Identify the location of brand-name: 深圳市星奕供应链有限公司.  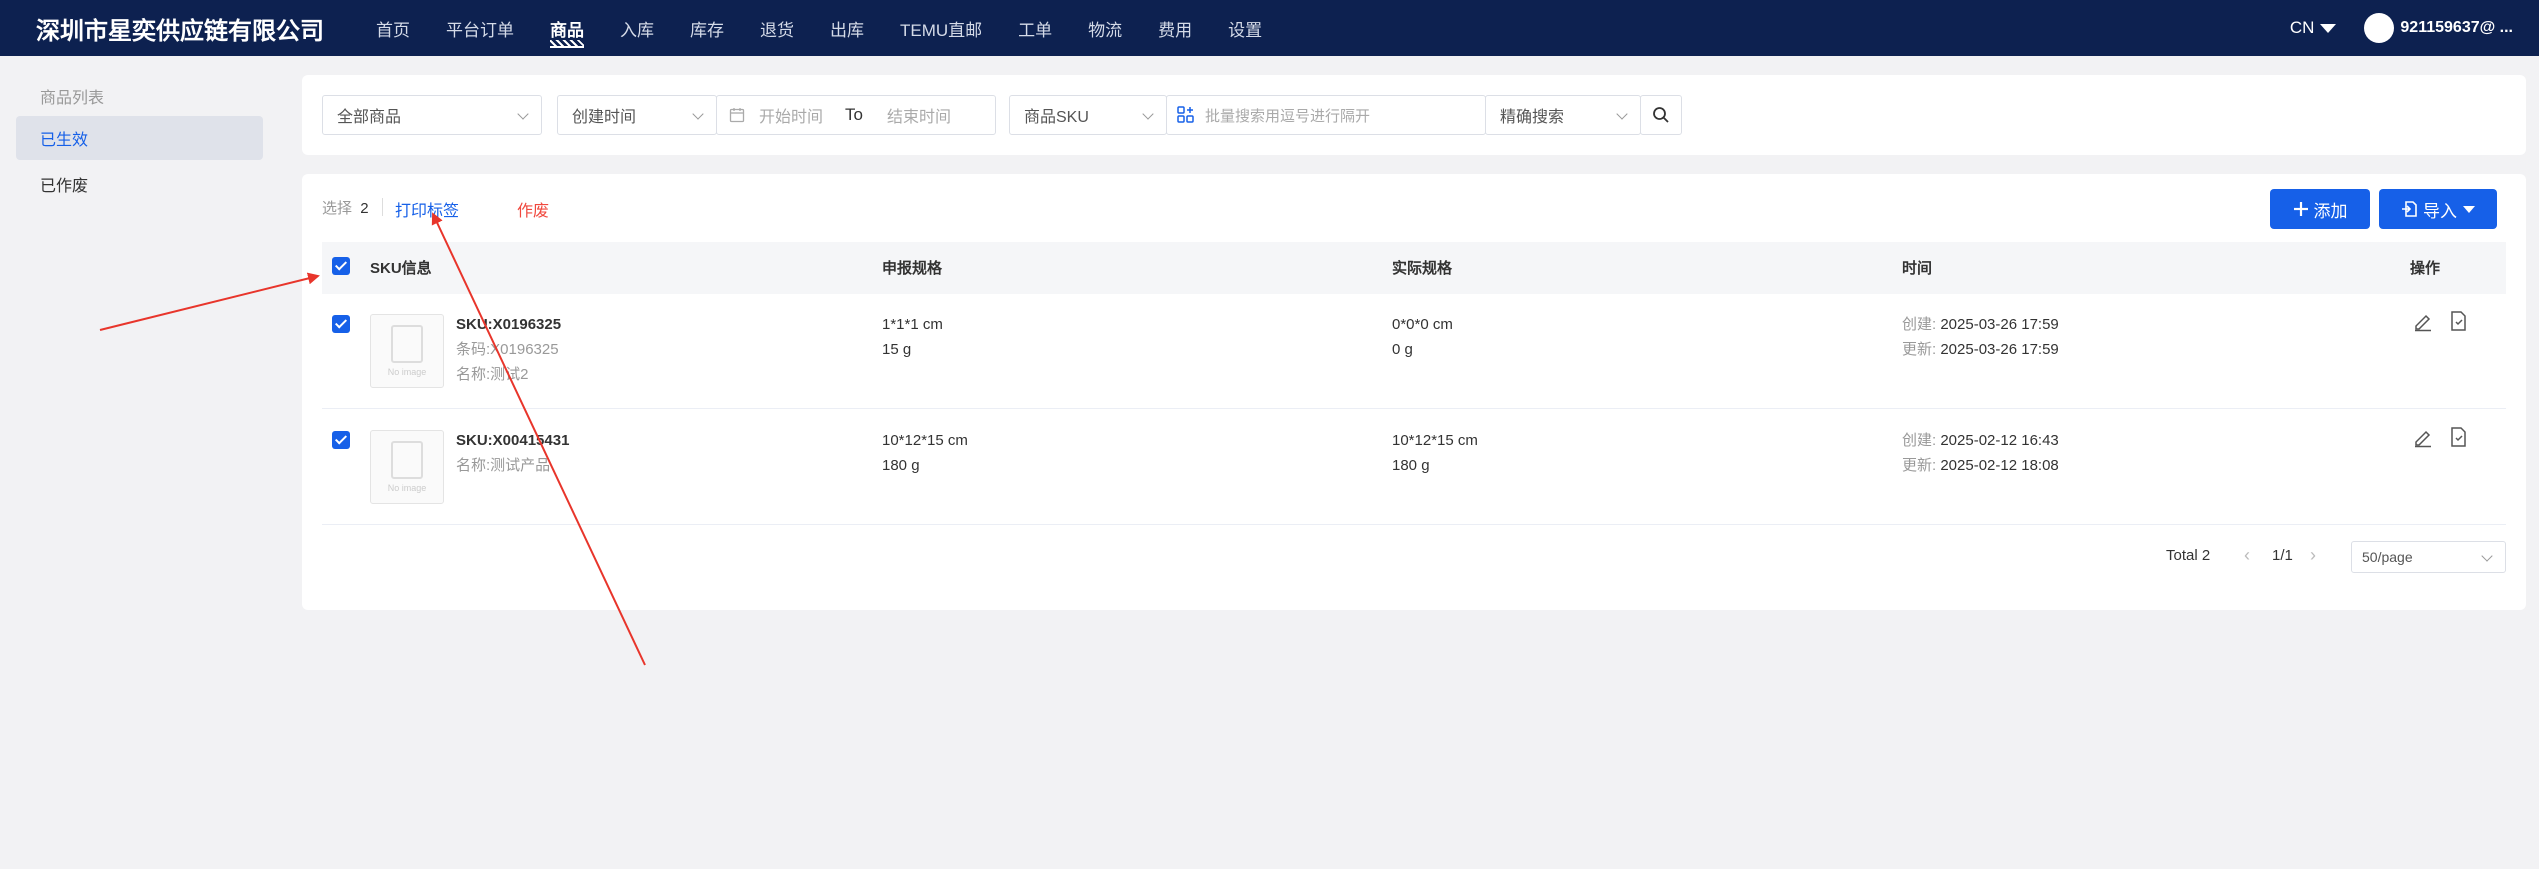
(180, 31).